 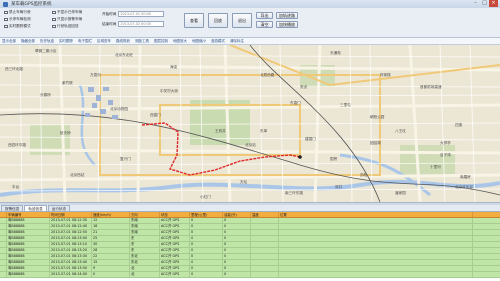 I want to click on start-time-group: 开始时间 2013-07-01 00:00, so click(x=133, y=14).